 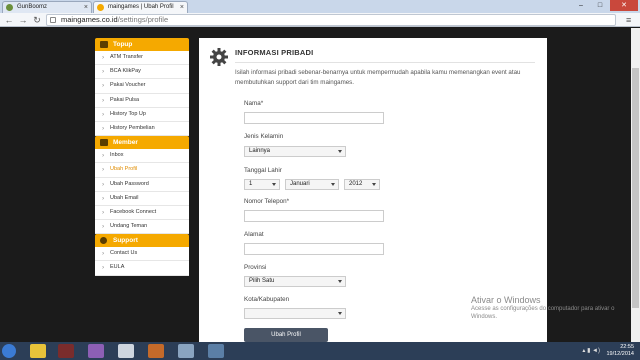 I want to click on sidebar-item-contact-us: Contact Us, so click(x=142, y=254).